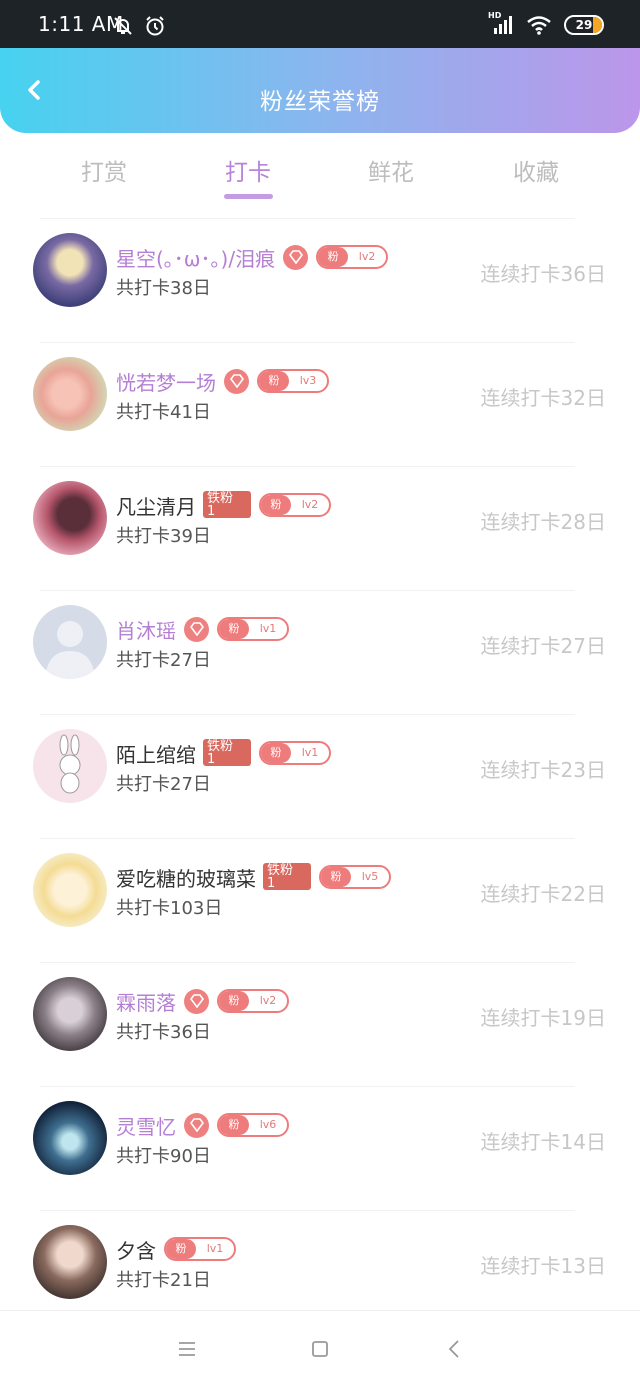  Describe the element at coordinates (370, 876) in the screenshot. I see `level-label: lv5` at that location.